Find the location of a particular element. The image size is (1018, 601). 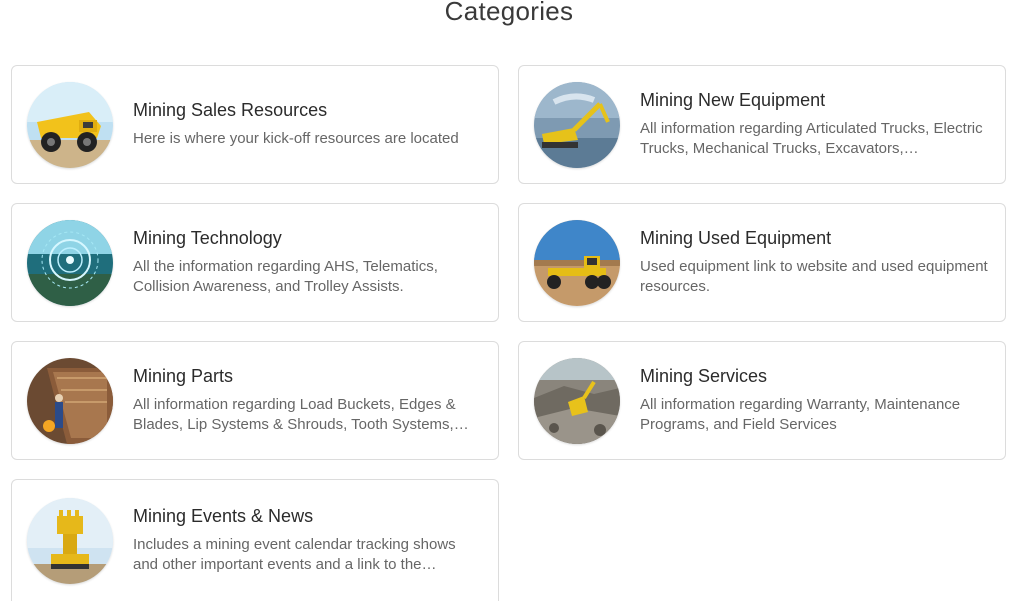

category-title: Mining Used Equipment is located at coordinates (815, 238).